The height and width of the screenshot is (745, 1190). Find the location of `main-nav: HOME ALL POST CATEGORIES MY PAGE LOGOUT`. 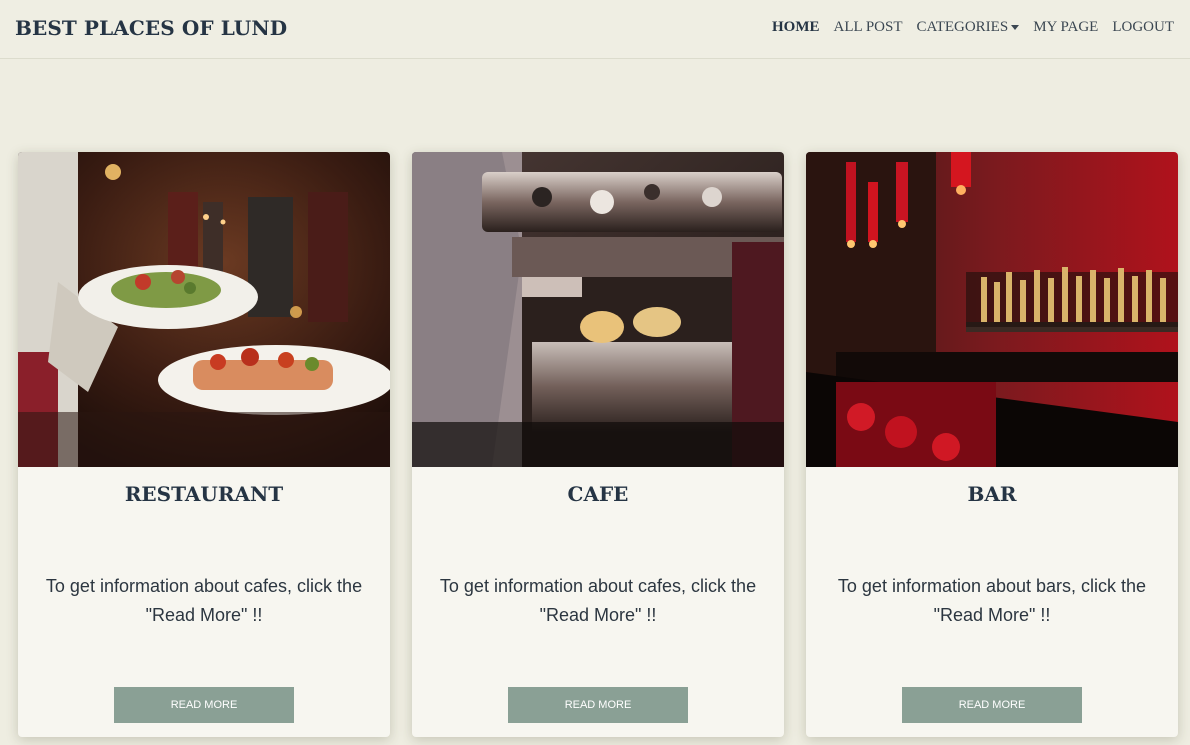

main-nav: HOME ALL POST CATEGORIES MY PAGE LOGOUT is located at coordinates (973, 27).